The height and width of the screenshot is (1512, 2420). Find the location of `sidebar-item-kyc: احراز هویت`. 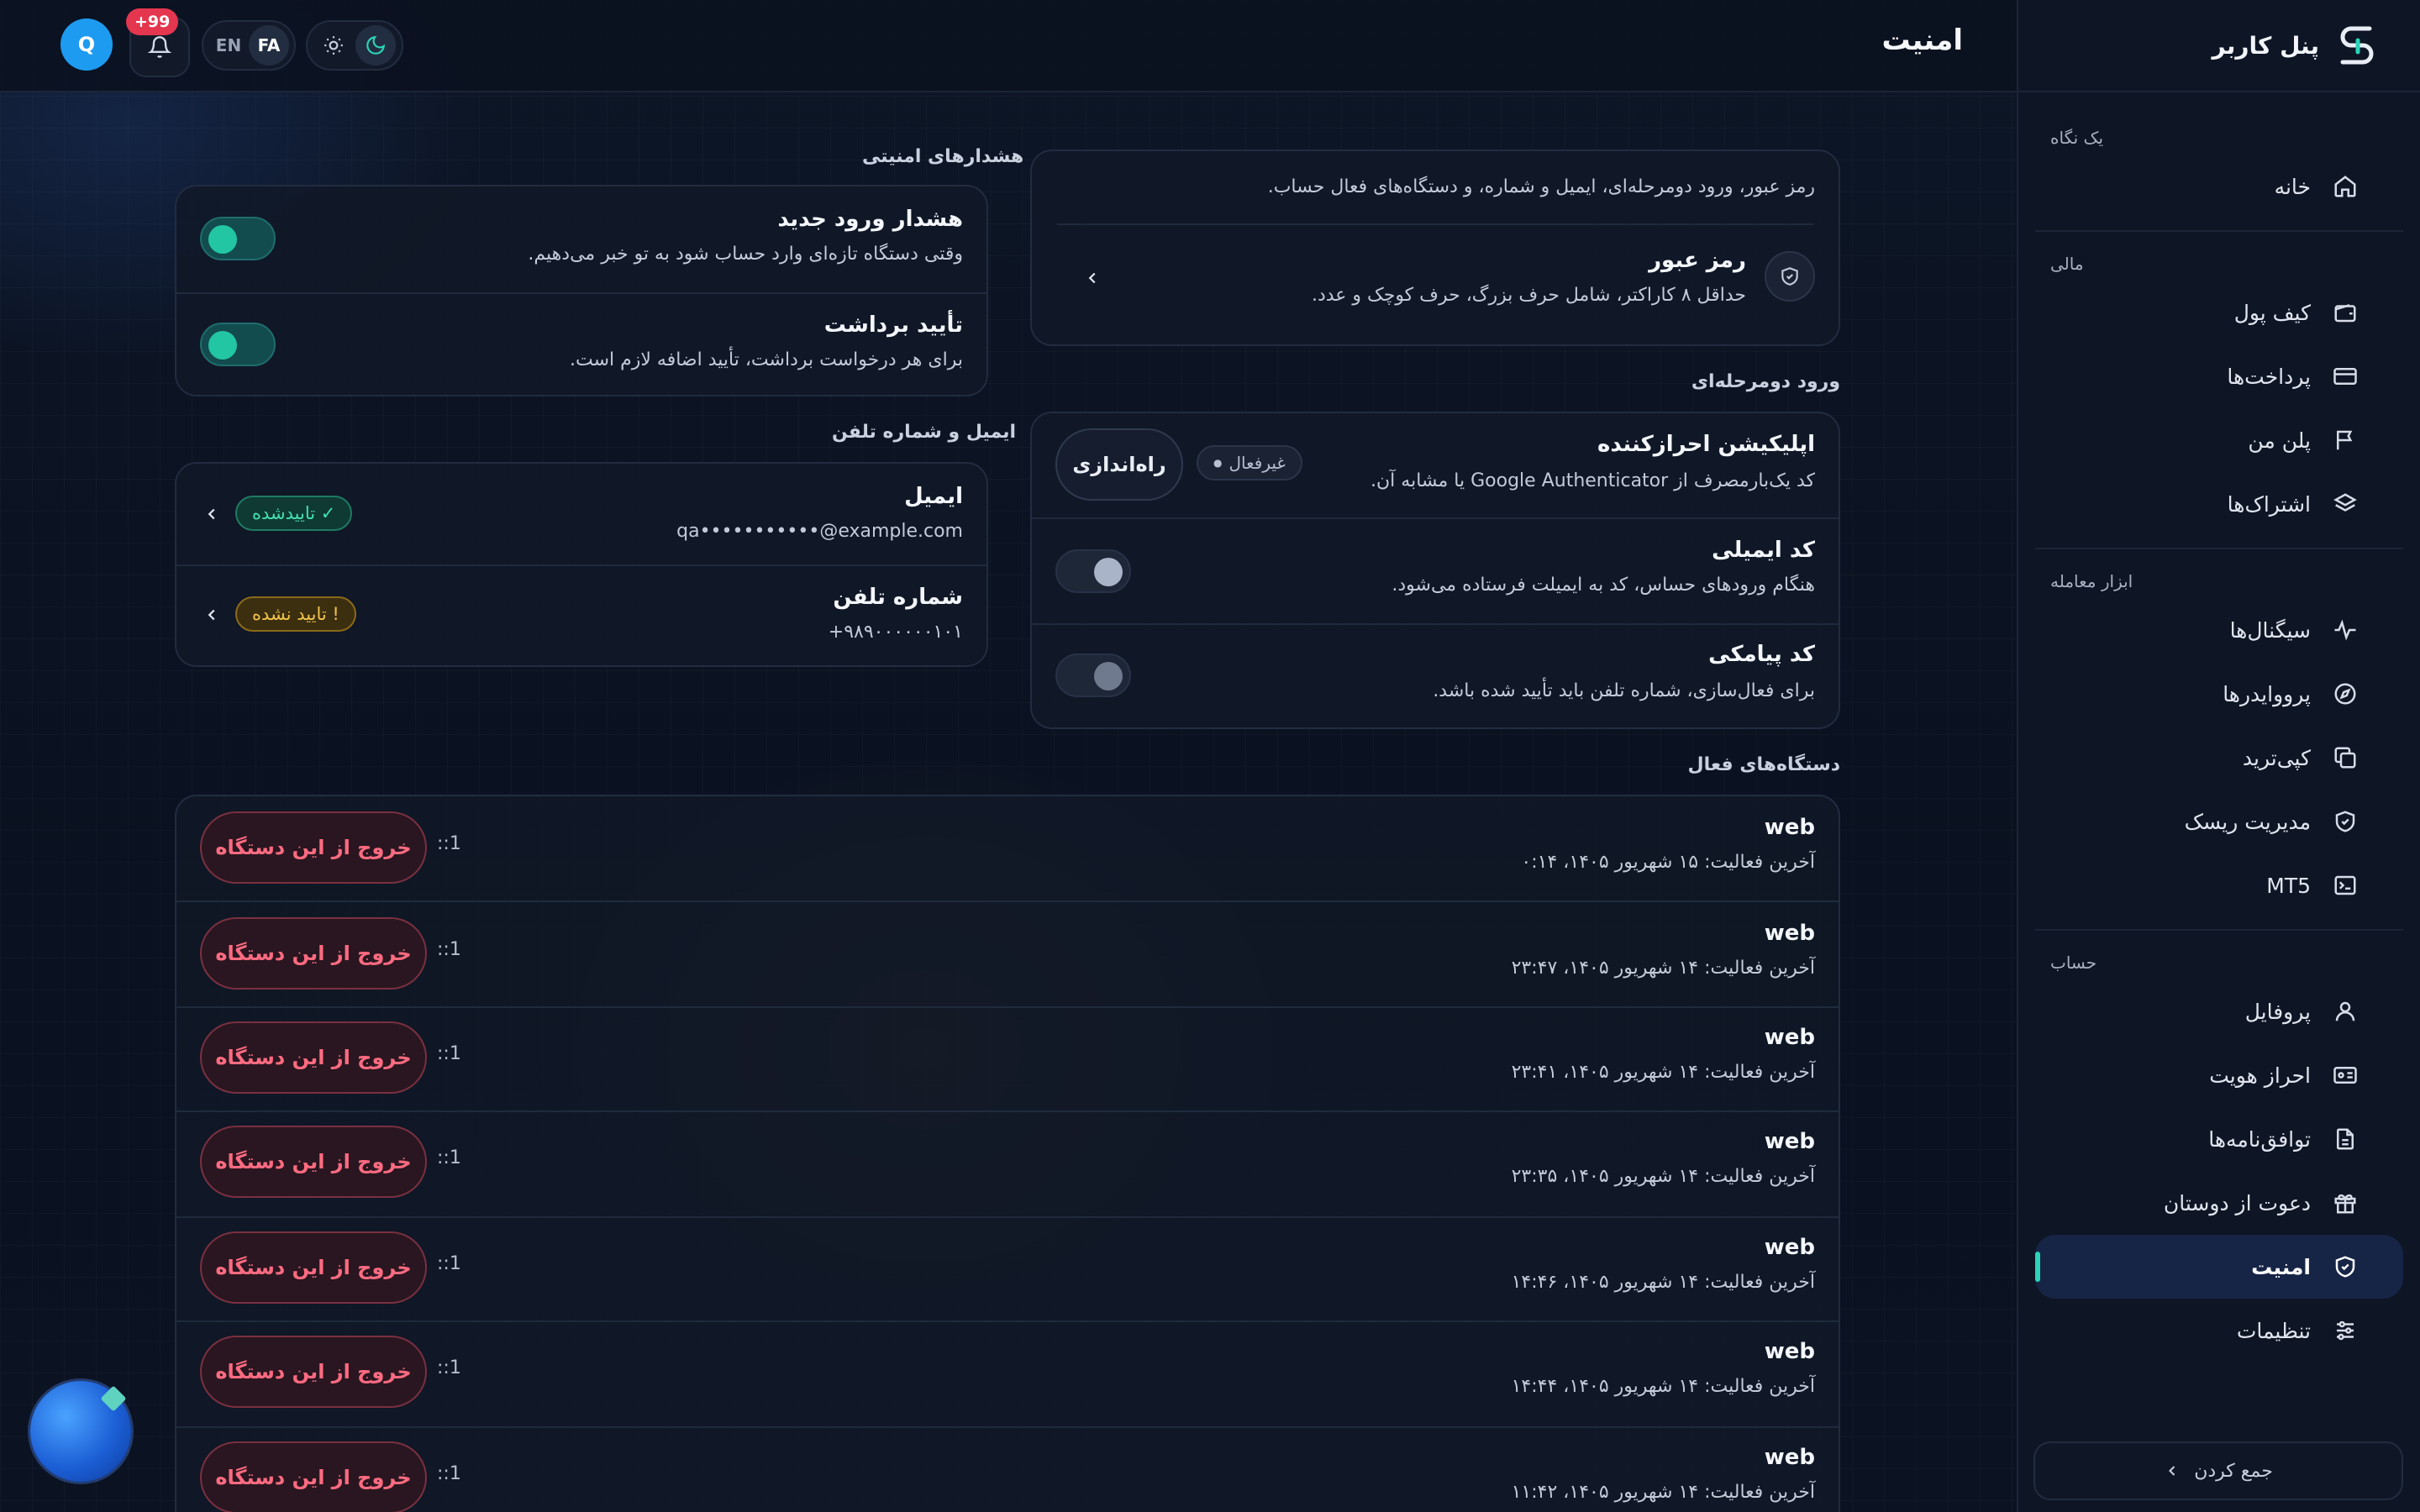

sidebar-item-kyc: احراز هویت is located at coordinates (2219, 1075).